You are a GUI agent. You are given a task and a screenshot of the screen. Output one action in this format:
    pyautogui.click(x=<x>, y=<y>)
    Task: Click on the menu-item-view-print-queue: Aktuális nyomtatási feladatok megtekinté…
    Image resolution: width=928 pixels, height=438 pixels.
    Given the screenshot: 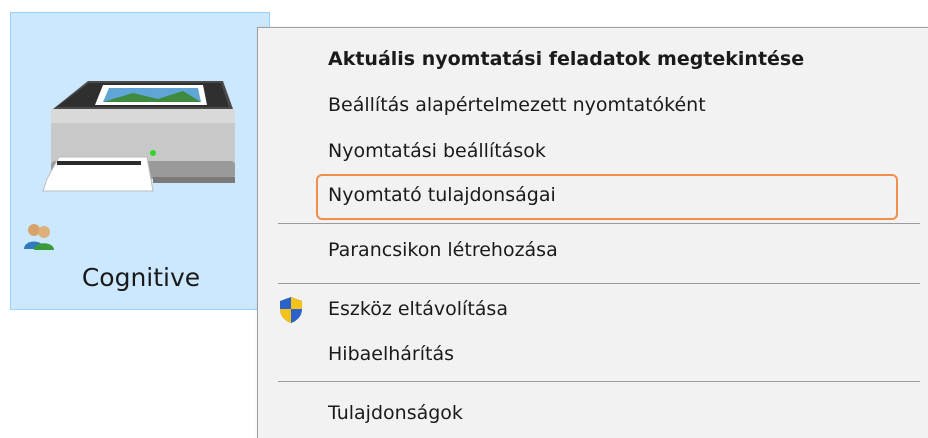 What is the action you would take?
    pyautogui.click(x=593, y=59)
    